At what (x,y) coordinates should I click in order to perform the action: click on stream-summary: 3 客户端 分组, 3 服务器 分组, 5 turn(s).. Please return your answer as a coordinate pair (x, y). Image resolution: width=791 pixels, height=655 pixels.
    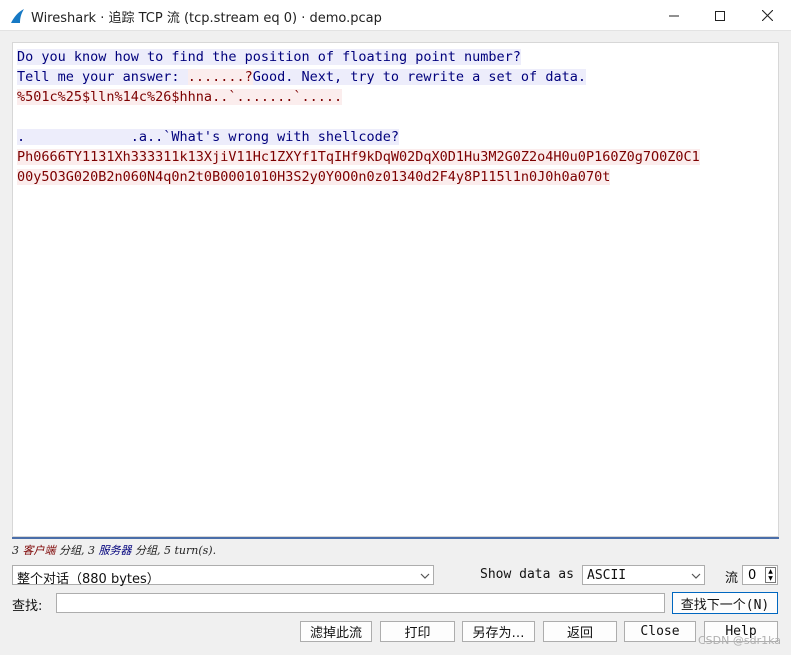
    Looking at the image, I should click on (114, 550).